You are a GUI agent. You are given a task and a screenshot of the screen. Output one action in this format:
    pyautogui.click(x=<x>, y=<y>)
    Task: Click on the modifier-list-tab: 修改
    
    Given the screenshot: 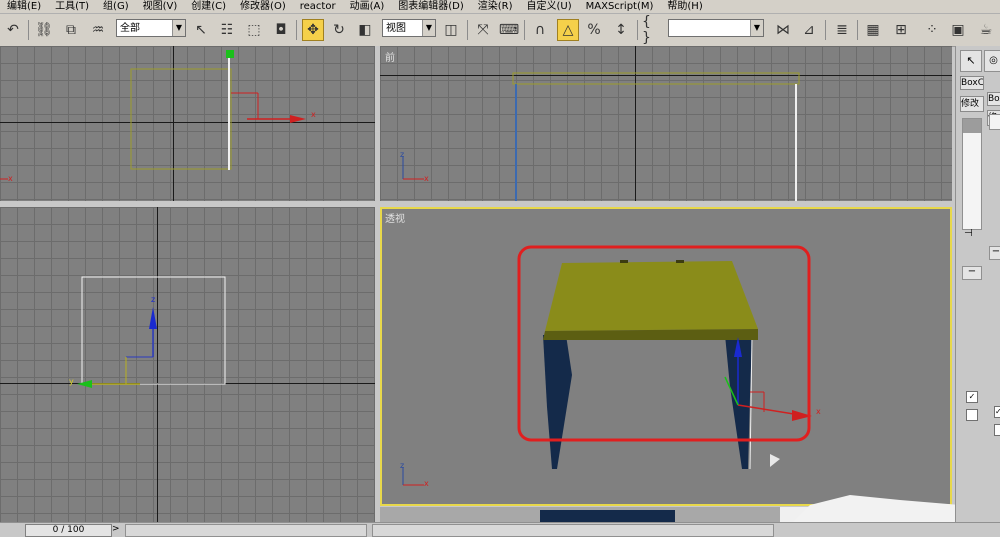 What is the action you would take?
    pyautogui.click(x=972, y=104)
    